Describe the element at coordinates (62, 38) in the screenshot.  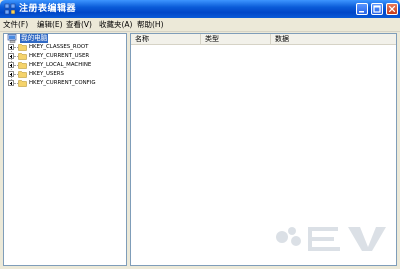
I see `tree-root-my-computer: 我的电脑` at that location.